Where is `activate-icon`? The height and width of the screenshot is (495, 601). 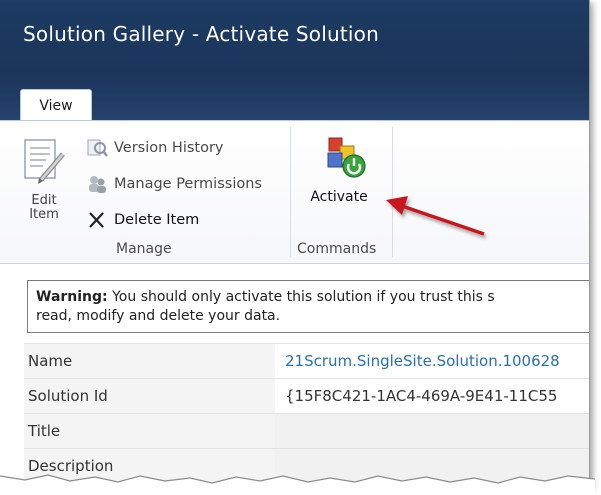 activate-icon is located at coordinates (346, 157).